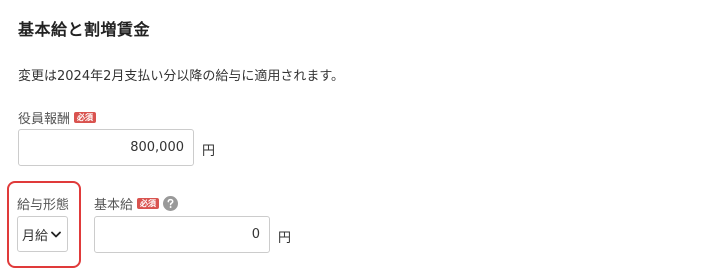 The height and width of the screenshot is (277, 712). What do you see at coordinates (35, 236) in the screenshot?
I see `pay-type-selected-value: 月給` at bounding box center [35, 236].